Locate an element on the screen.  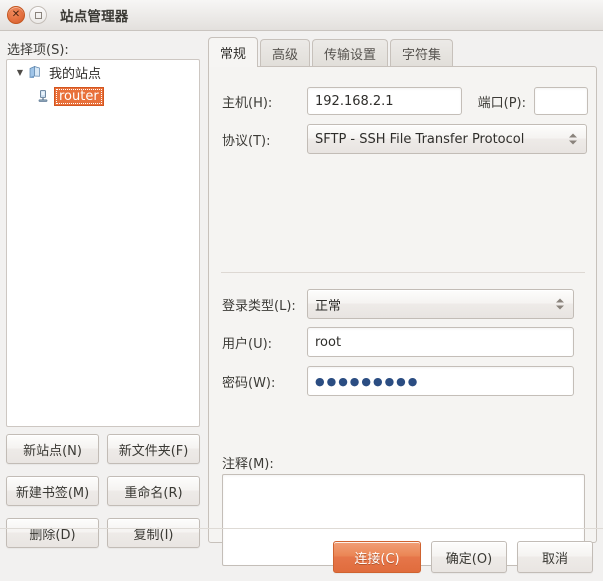
logon-type-label: 登录类型(L): is located at coordinates (259, 306).